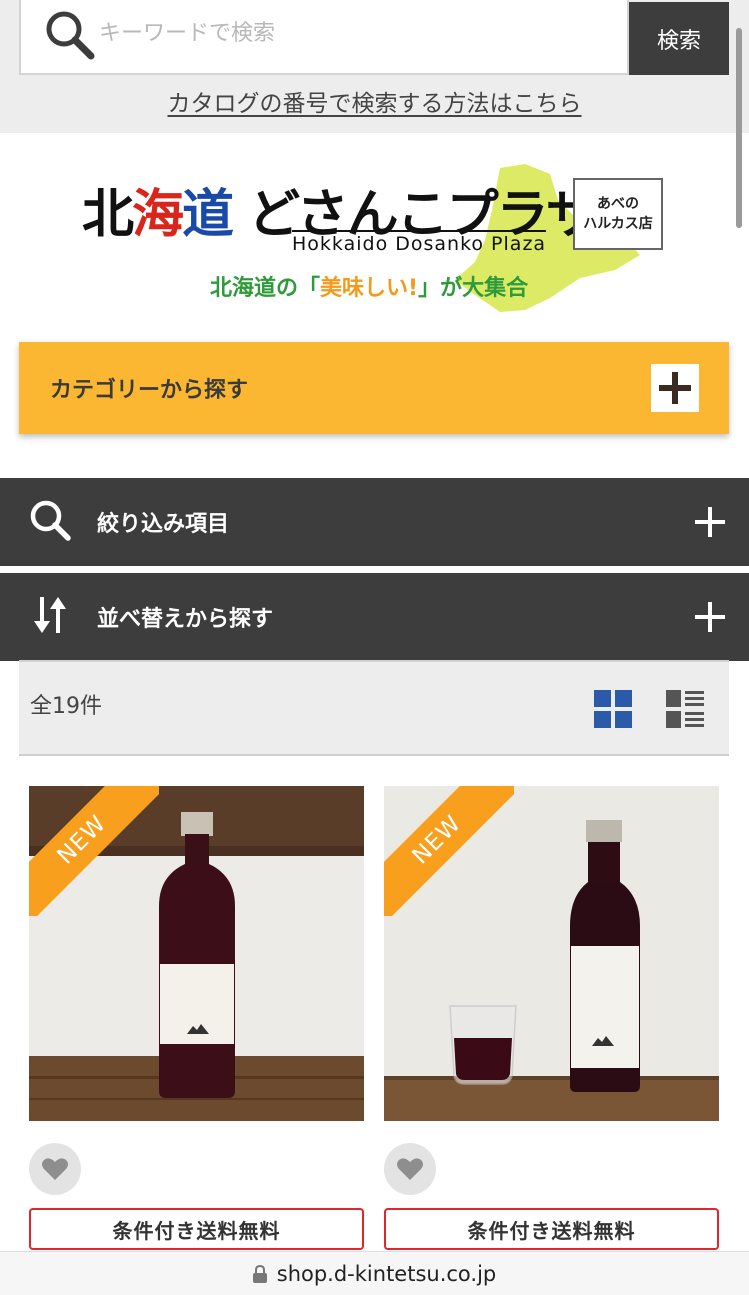 Image resolution: width=749 pixels, height=1295 pixels. What do you see at coordinates (685, 709) in the screenshot?
I see `list-view-icon` at bounding box center [685, 709].